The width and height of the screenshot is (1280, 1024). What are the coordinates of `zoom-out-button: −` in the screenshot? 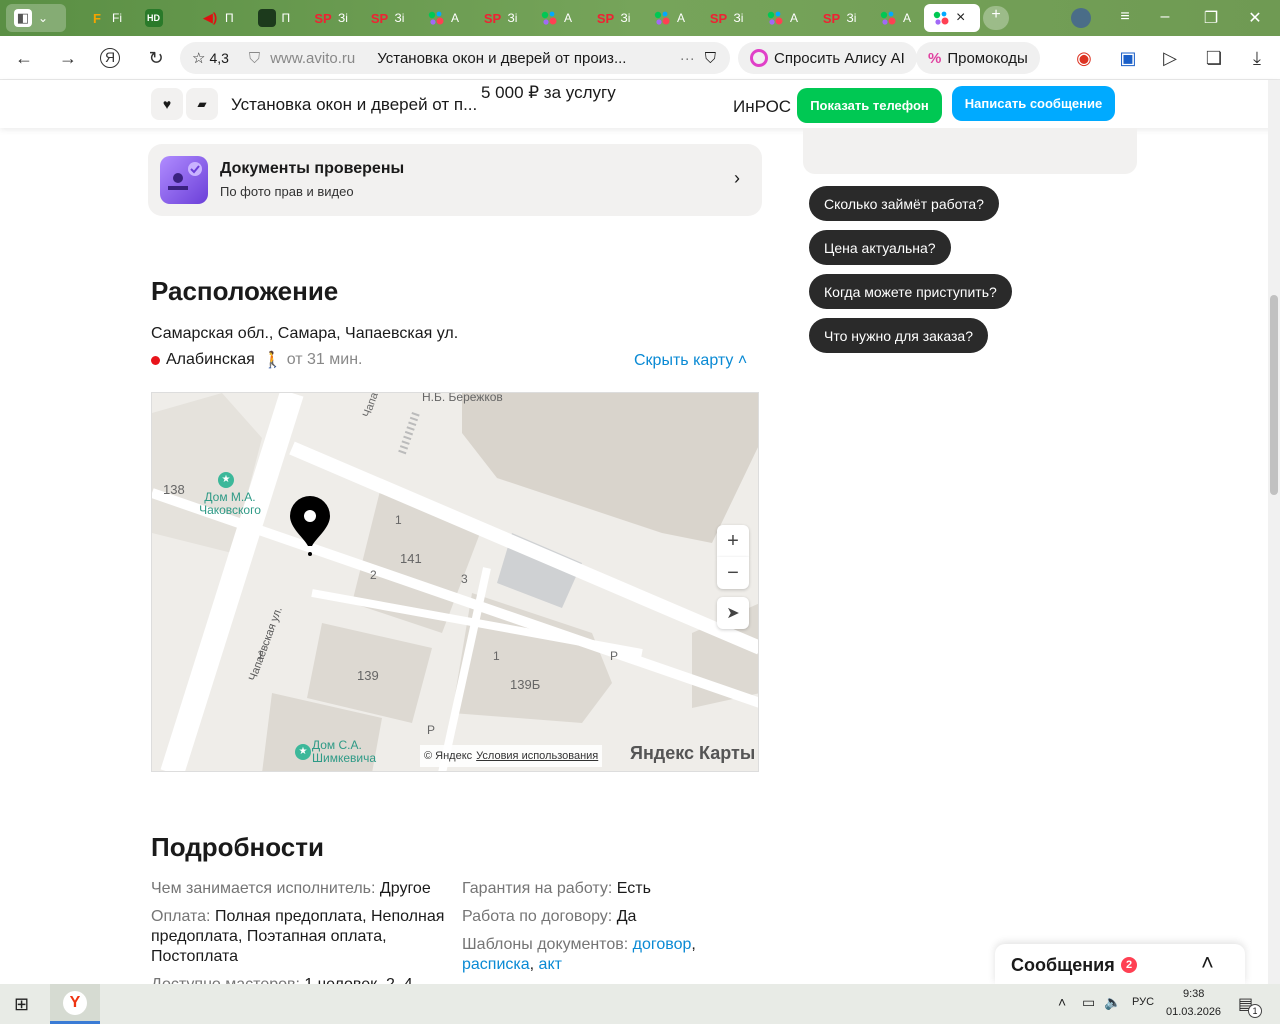 It's located at (733, 573).